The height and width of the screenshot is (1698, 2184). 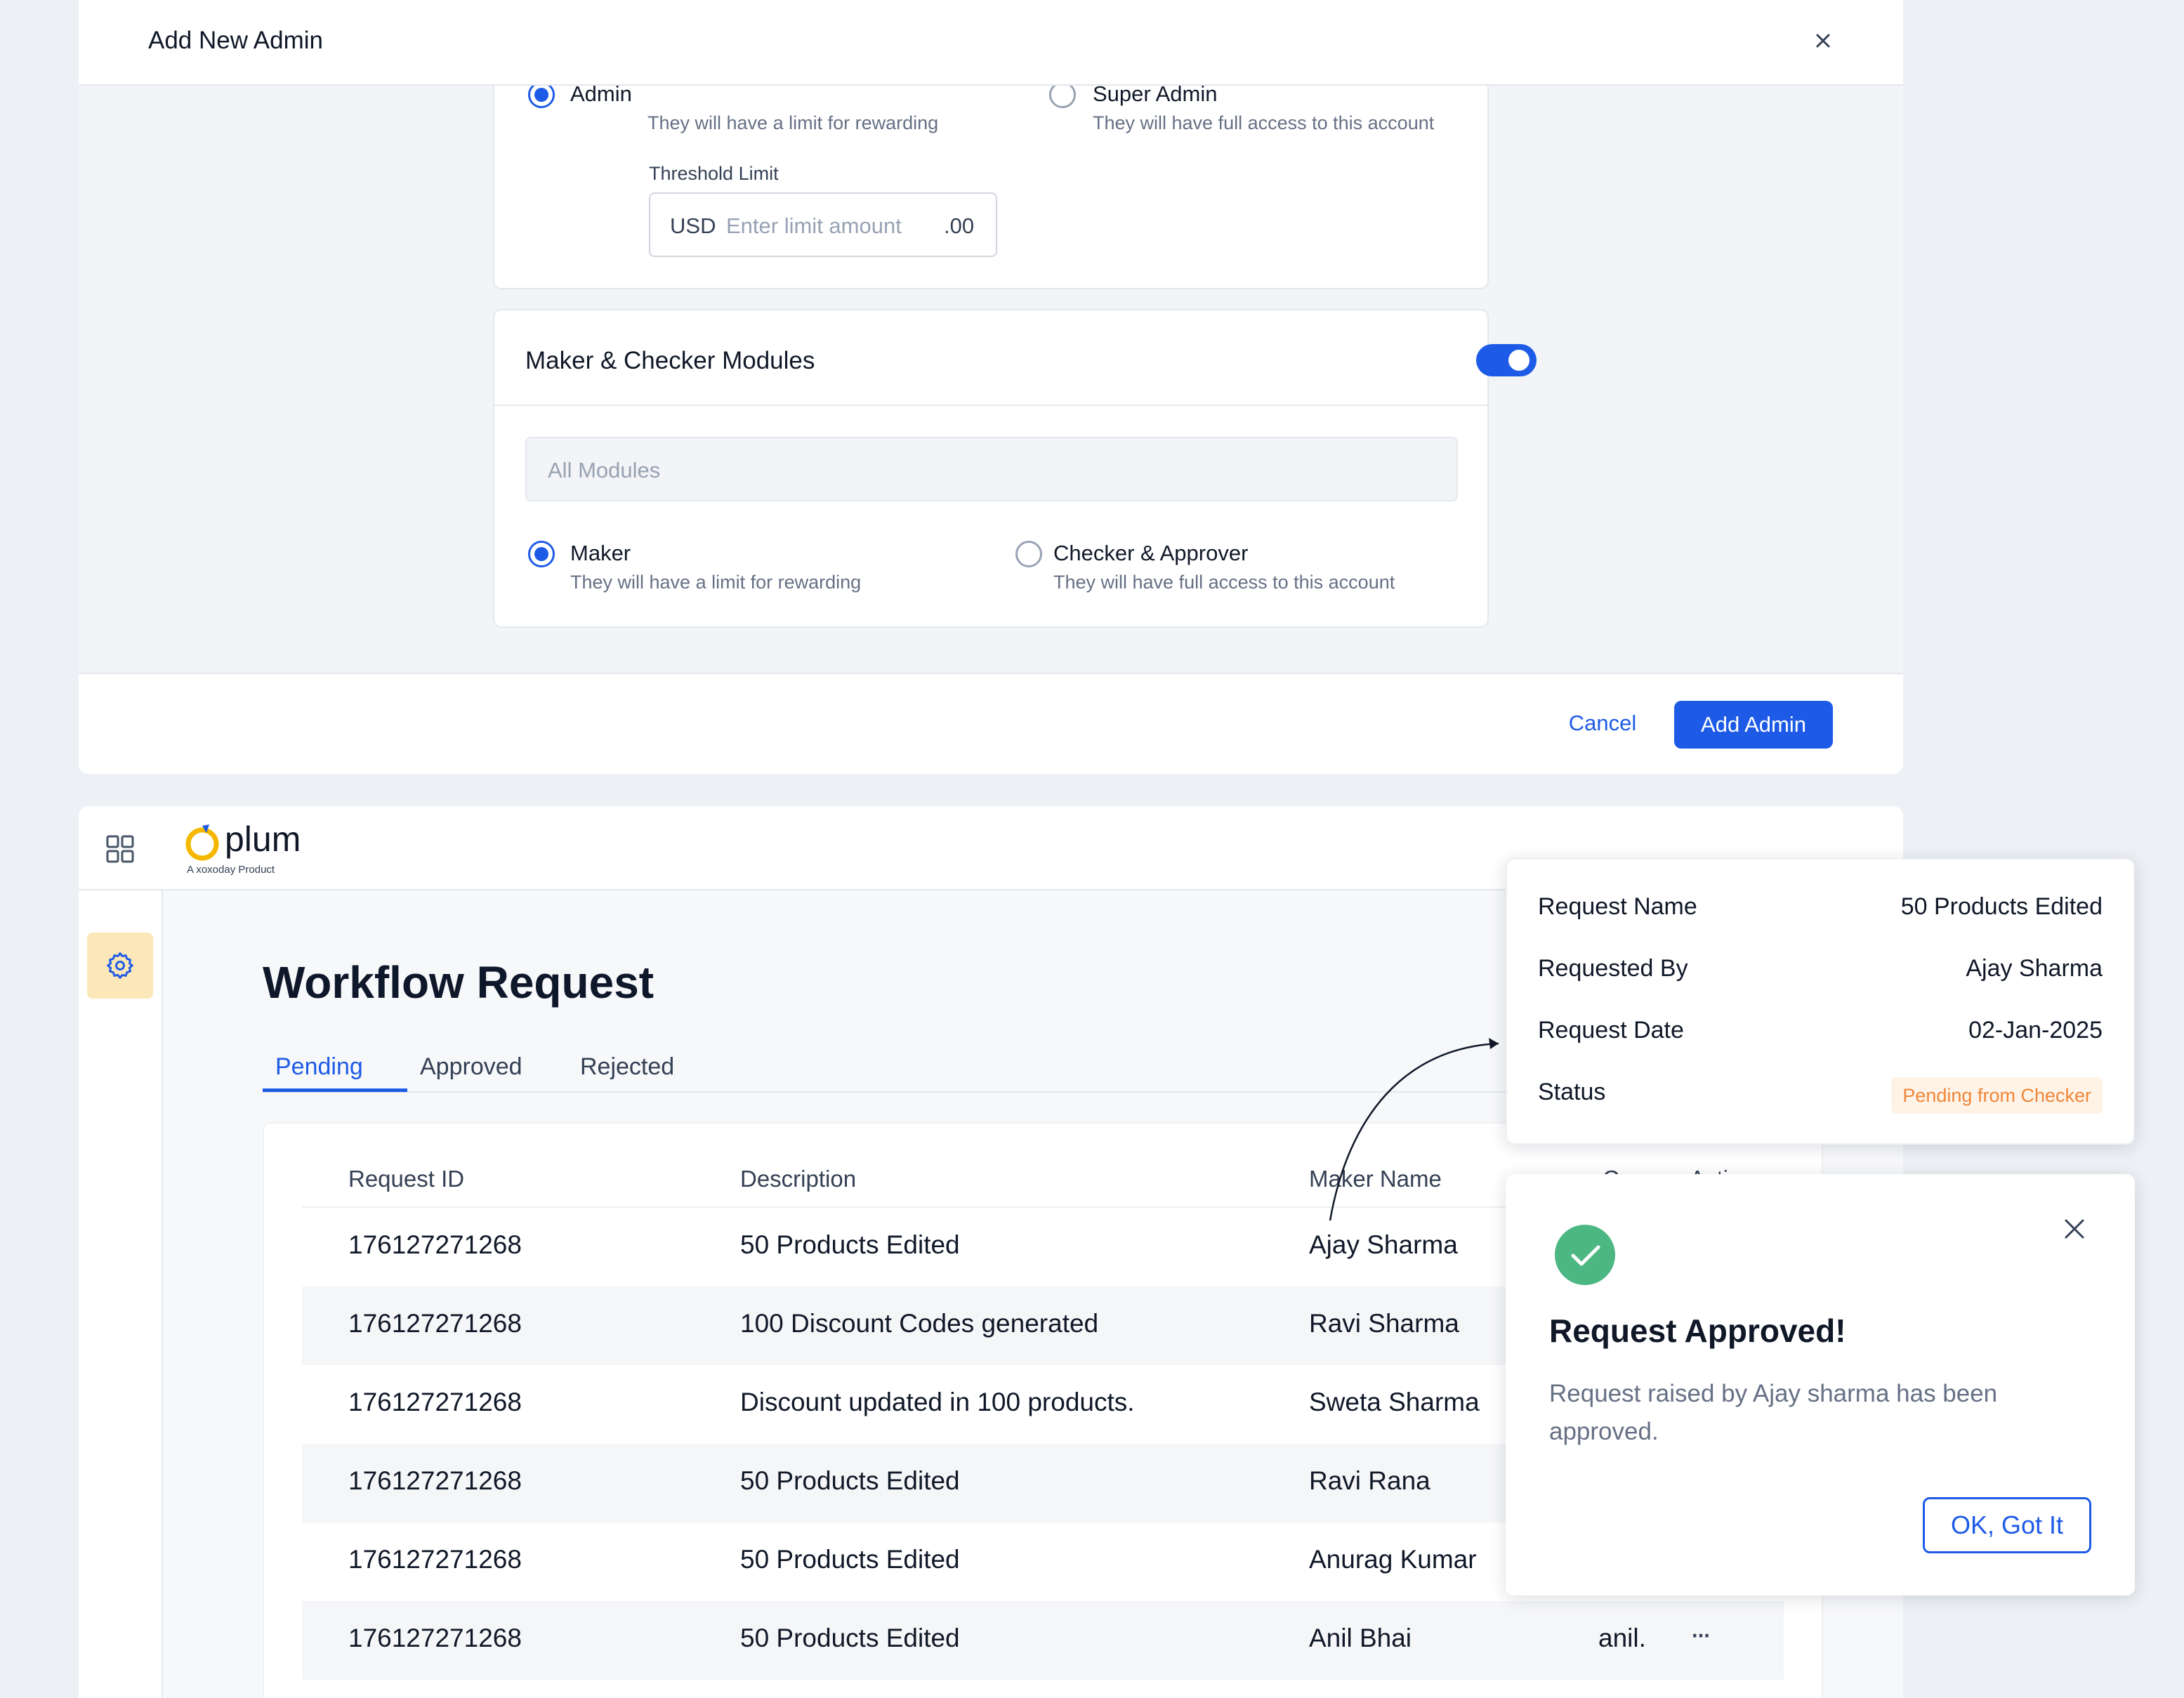 I want to click on plum-logo-mark-icon, so click(x=202, y=842).